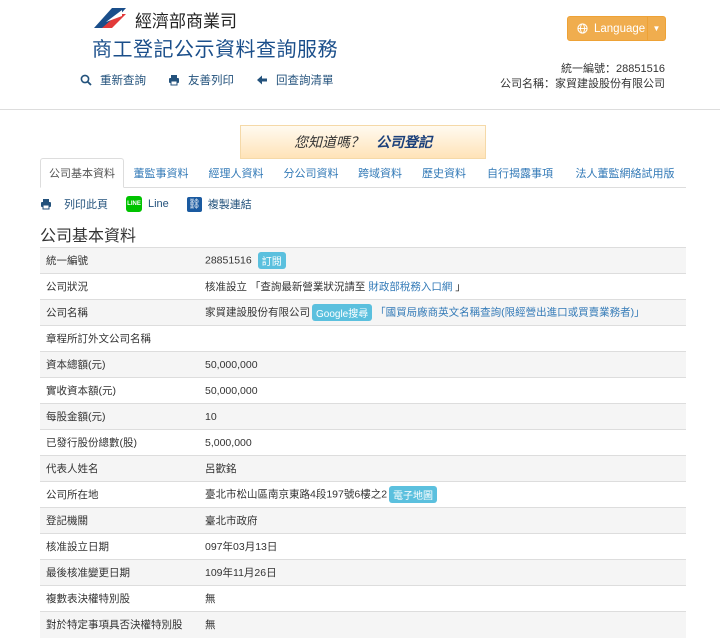 The width and height of the screenshot is (720, 641). Describe the element at coordinates (121, 546) in the screenshot. I see `row-label: 核准設立日期` at that location.